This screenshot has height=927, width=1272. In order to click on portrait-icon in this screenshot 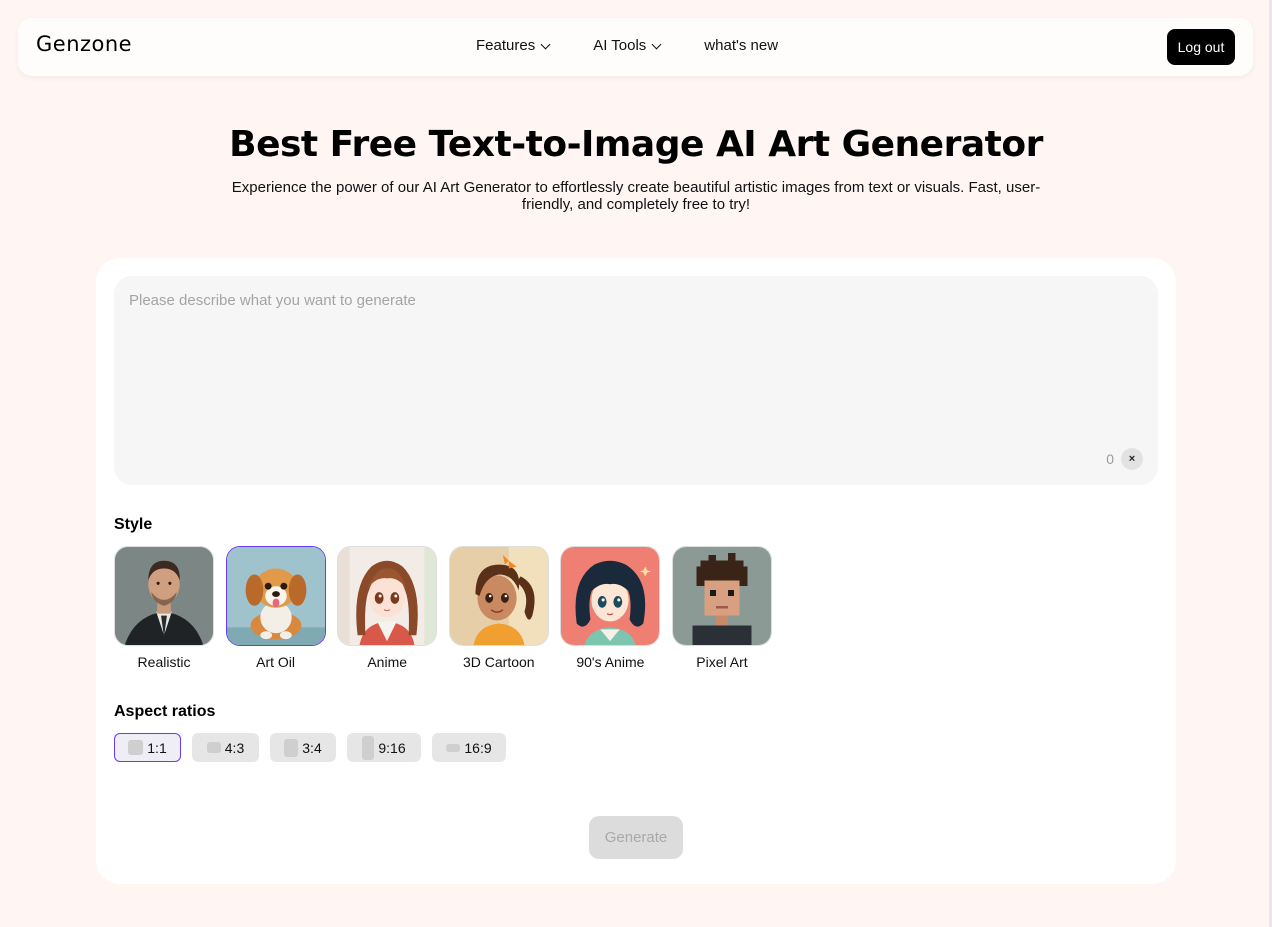, I will do `click(291, 747)`.